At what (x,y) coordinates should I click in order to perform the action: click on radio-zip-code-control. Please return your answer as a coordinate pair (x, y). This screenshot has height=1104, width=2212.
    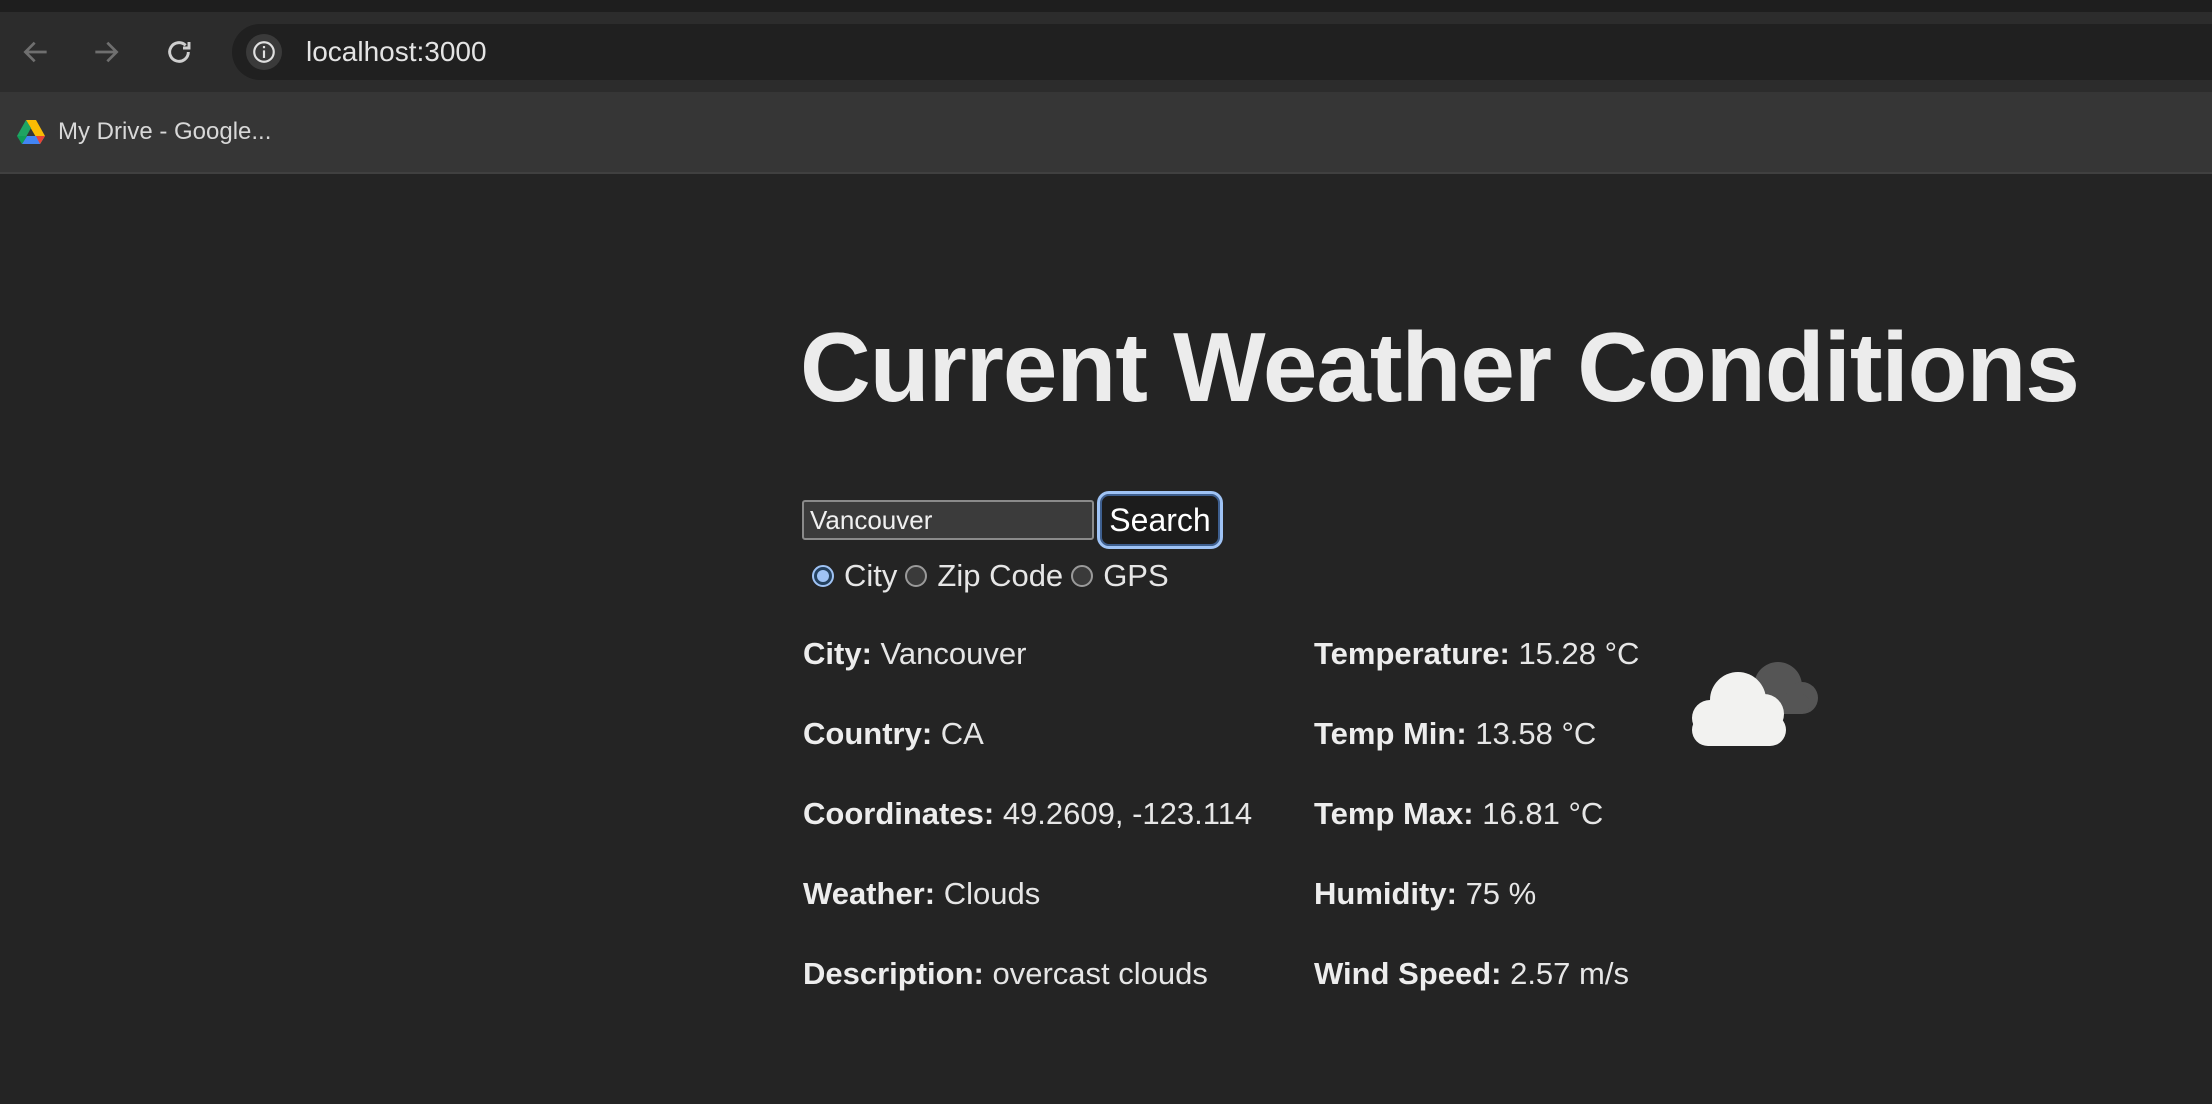
    Looking at the image, I should click on (916, 576).